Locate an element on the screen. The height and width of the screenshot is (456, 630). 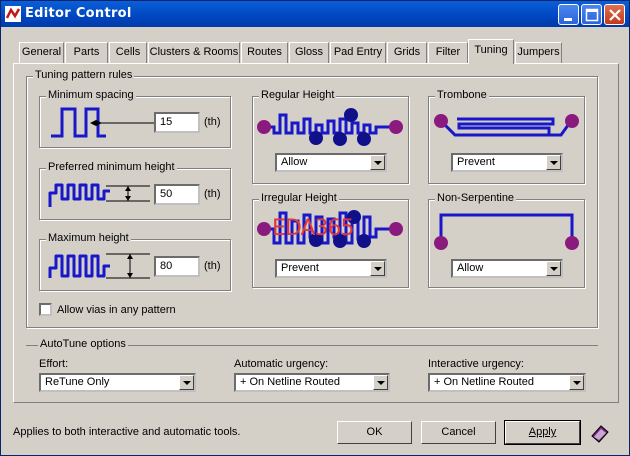
interactive-urgency-select: + On Netline Routed is located at coordinates (507, 382).